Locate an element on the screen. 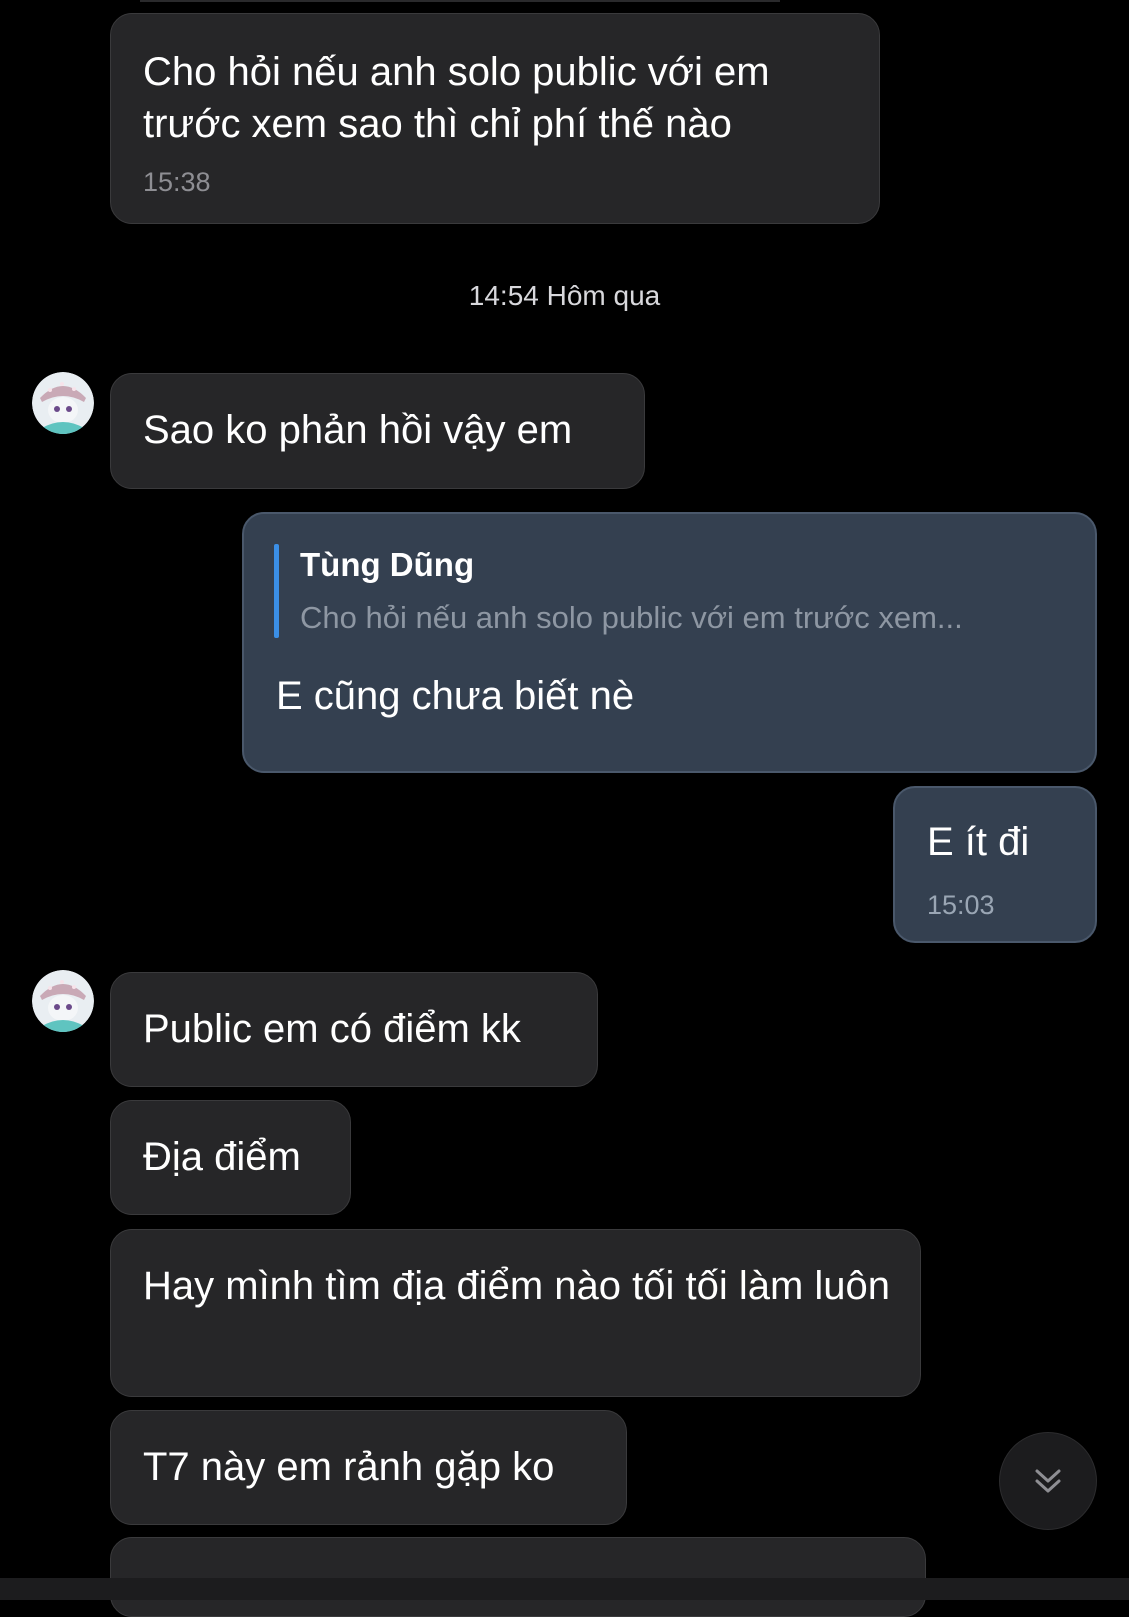 The image size is (1129, 1617). message-bubble-incoming: Sao ko phản hồi vậy em is located at coordinates (377, 431).